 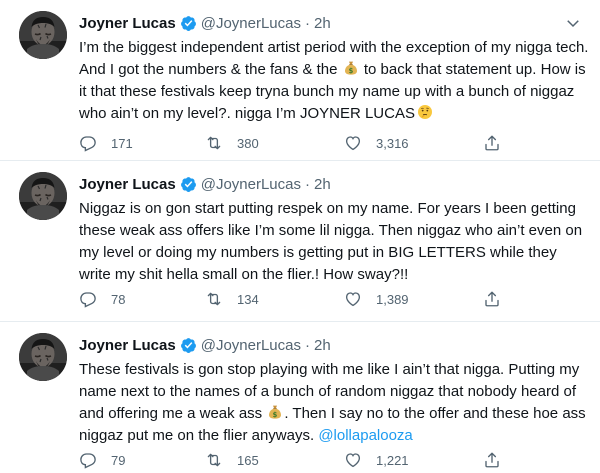 What do you see at coordinates (425, 112) in the screenshot?
I see `thinking-face-emoji` at bounding box center [425, 112].